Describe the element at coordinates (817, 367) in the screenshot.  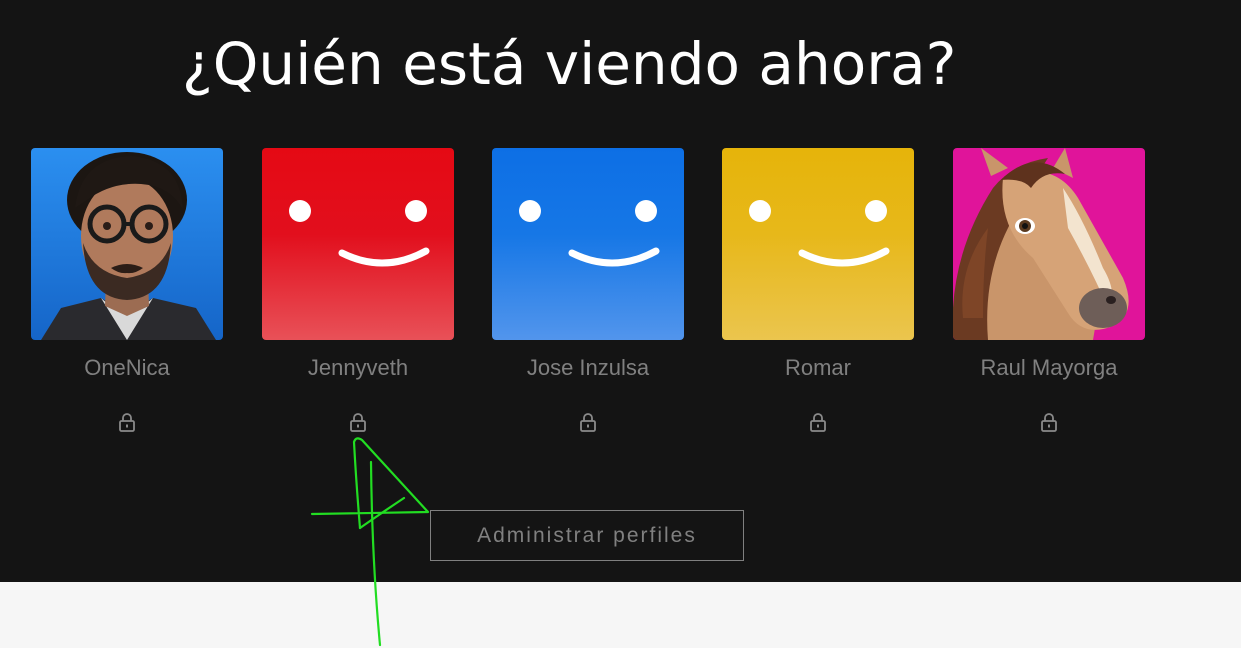
I see `profile-name: Romar` at that location.